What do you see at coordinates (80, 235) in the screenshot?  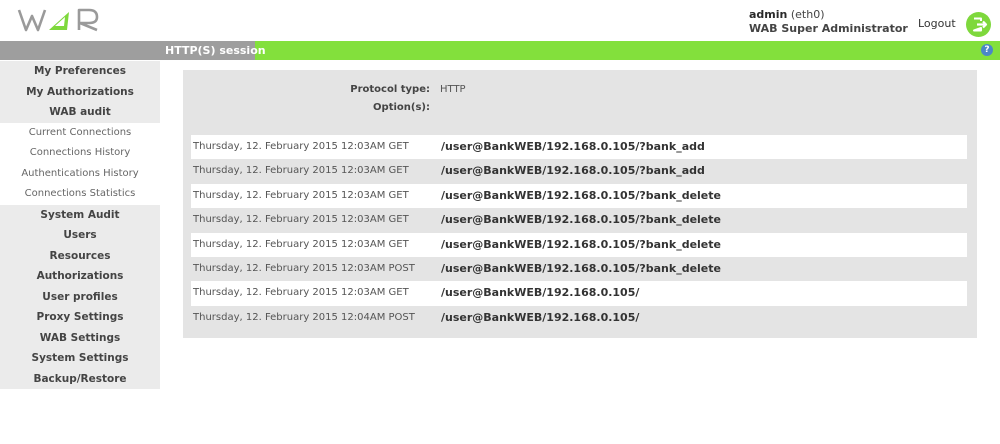 I see `sidebar-item-users: Users` at bounding box center [80, 235].